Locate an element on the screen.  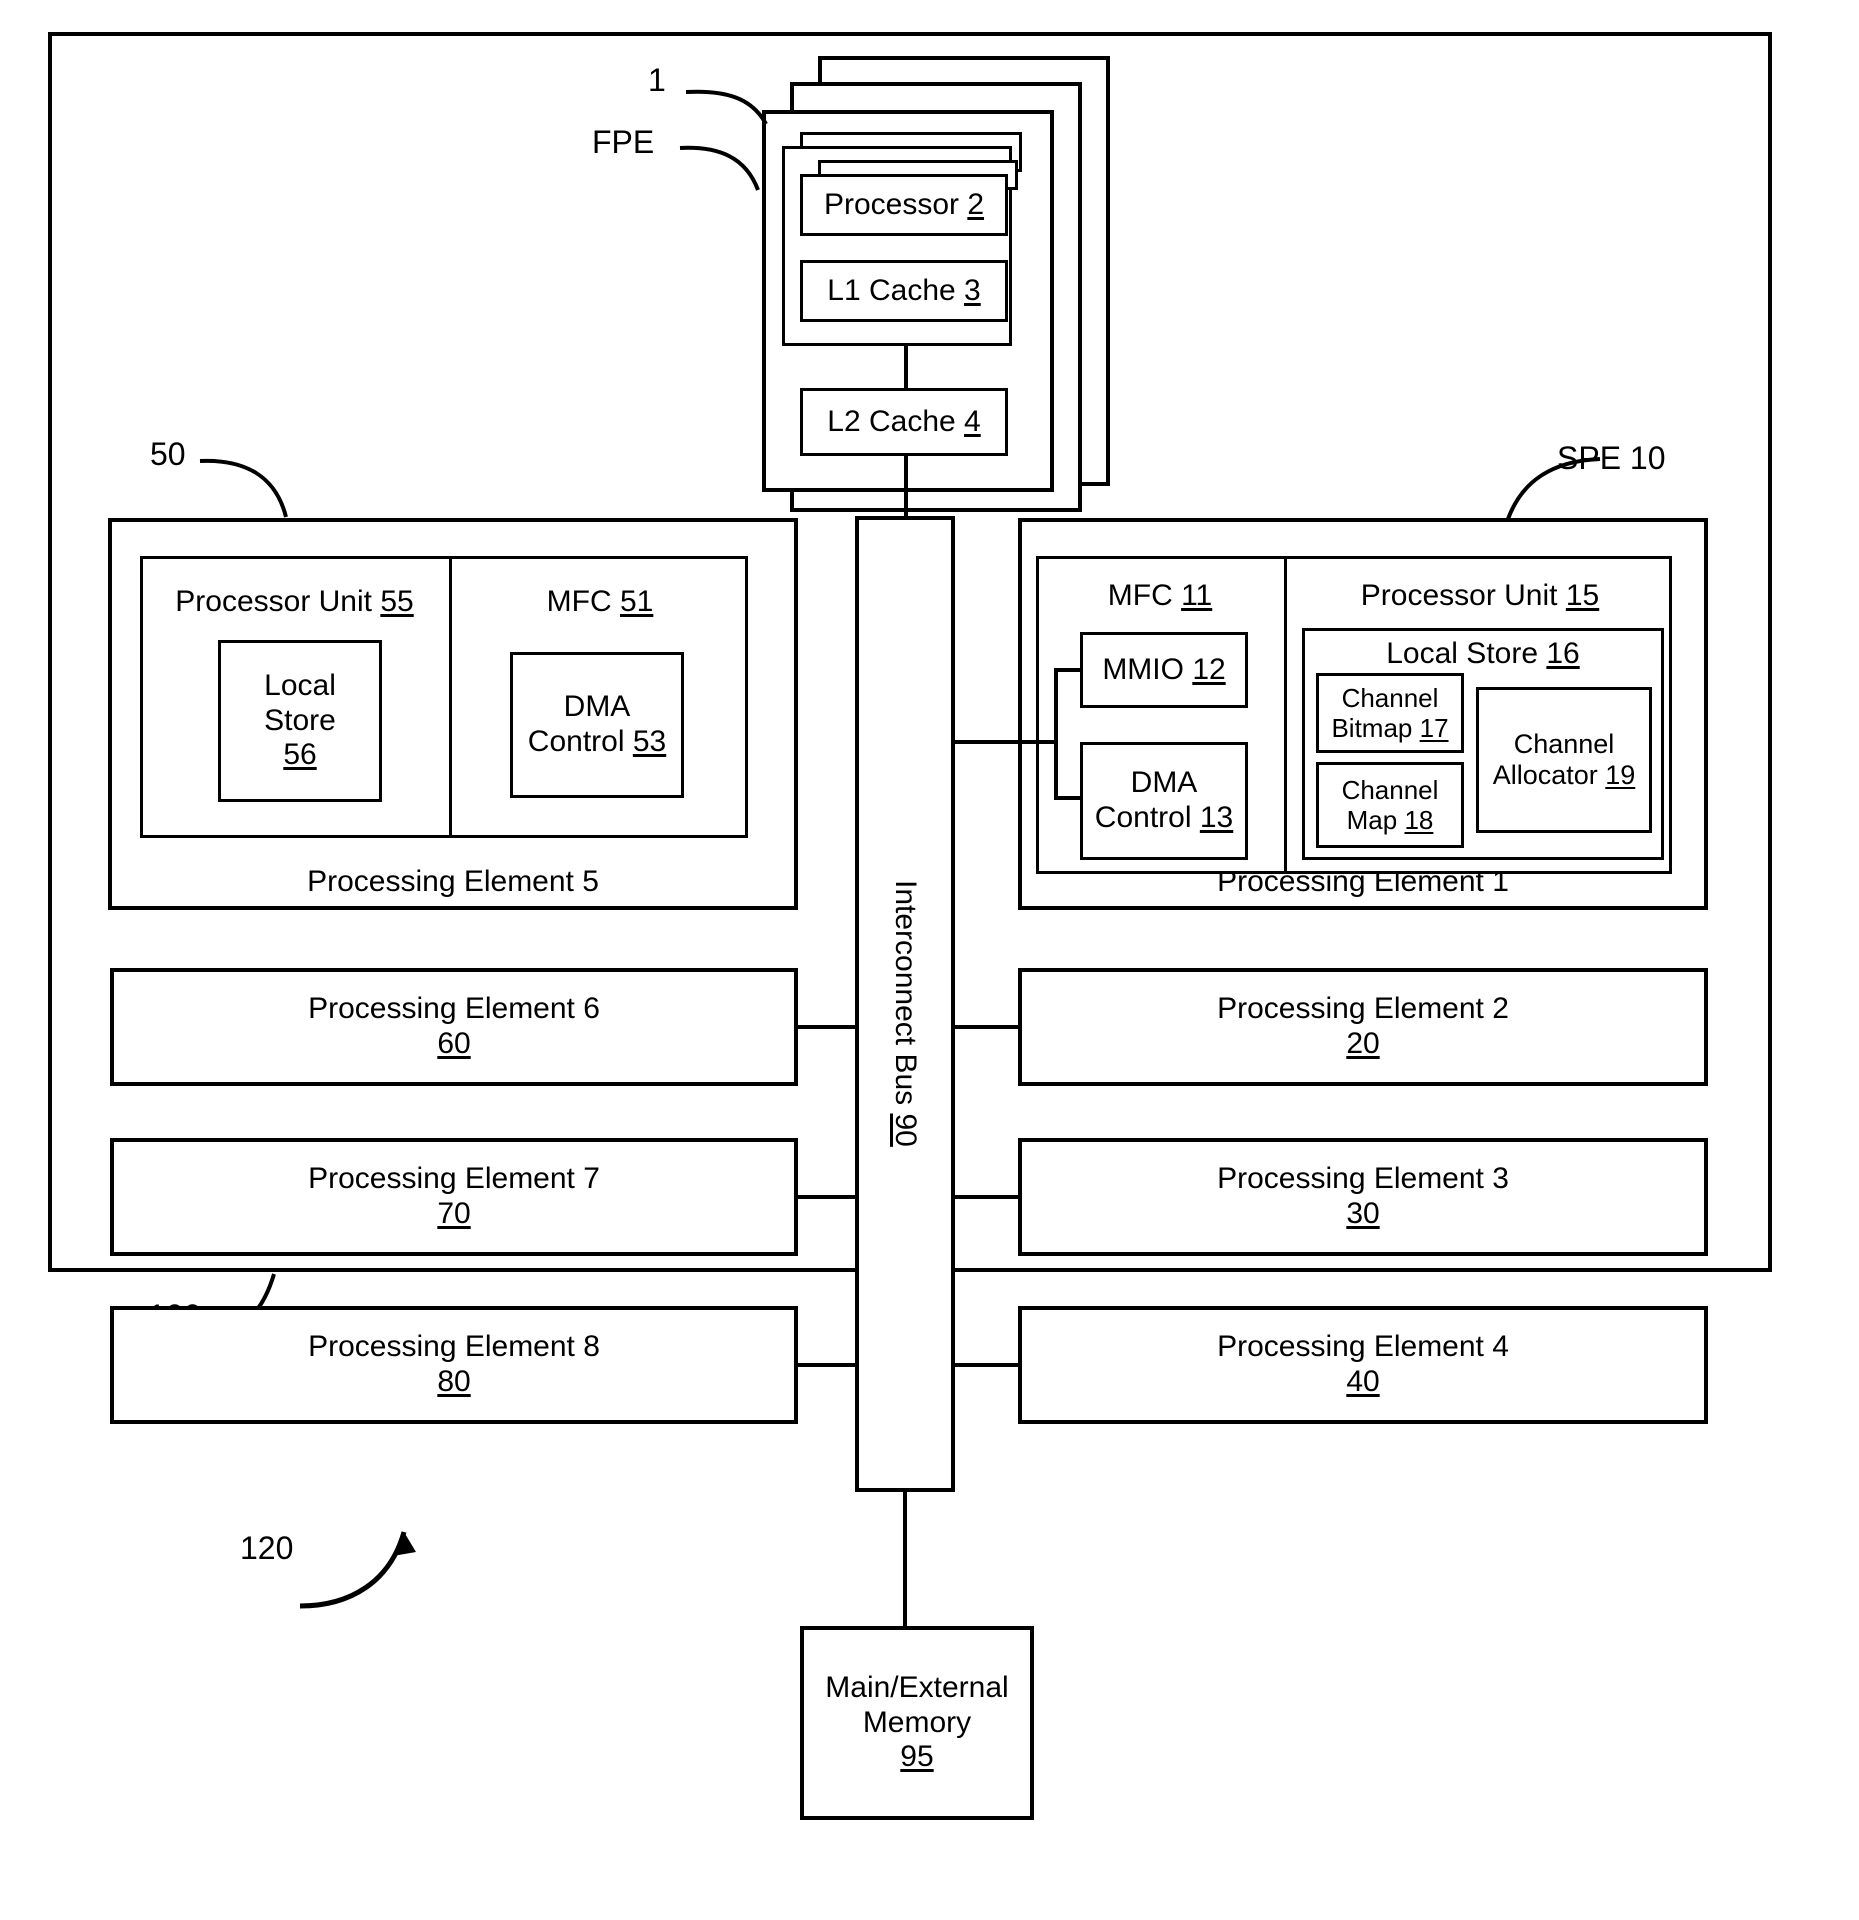
connector-bus-to-mfc11 is located at coordinates (1004, 742).